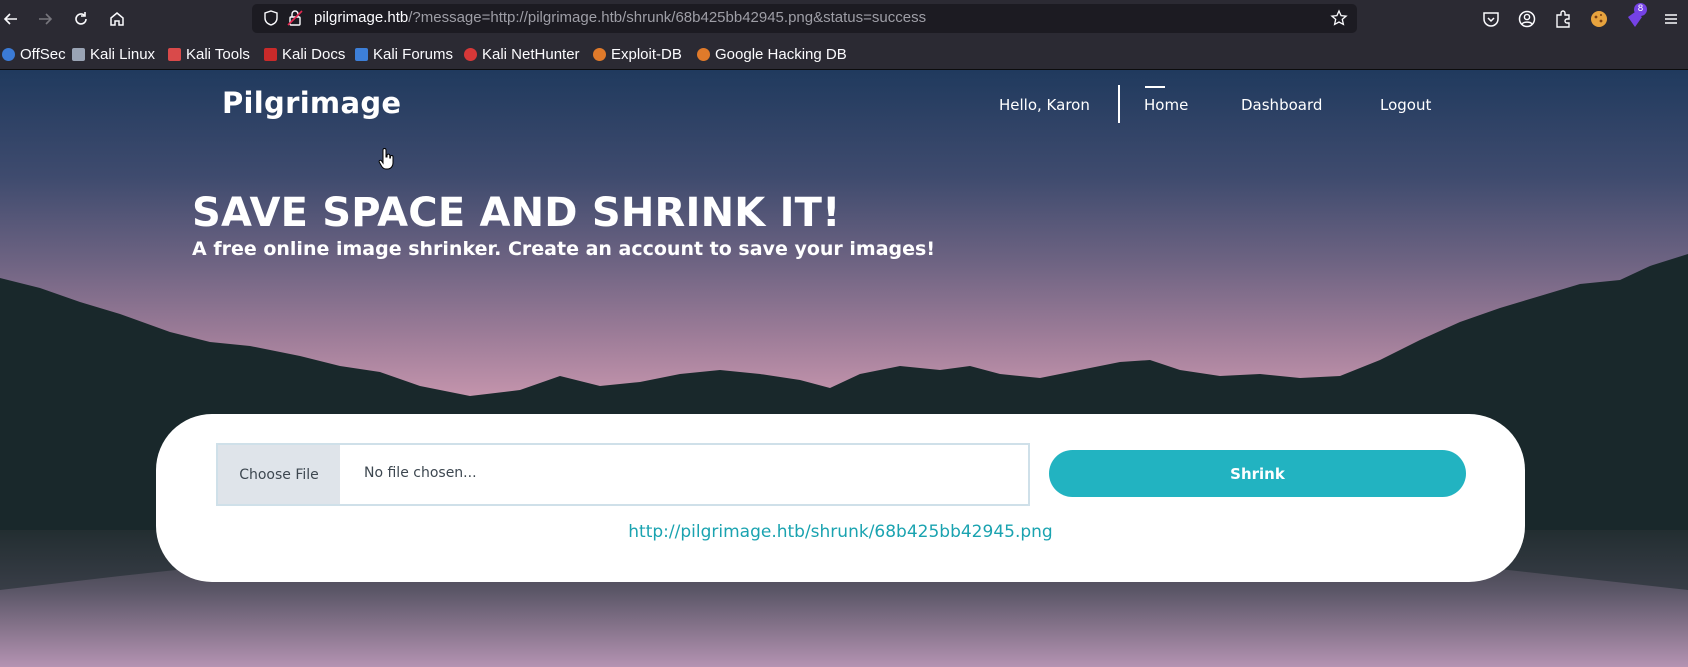 The width and height of the screenshot is (1688, 667). Describe the element at coordinates (117, 19) in the screenshot. I see `home-icon` at that location.